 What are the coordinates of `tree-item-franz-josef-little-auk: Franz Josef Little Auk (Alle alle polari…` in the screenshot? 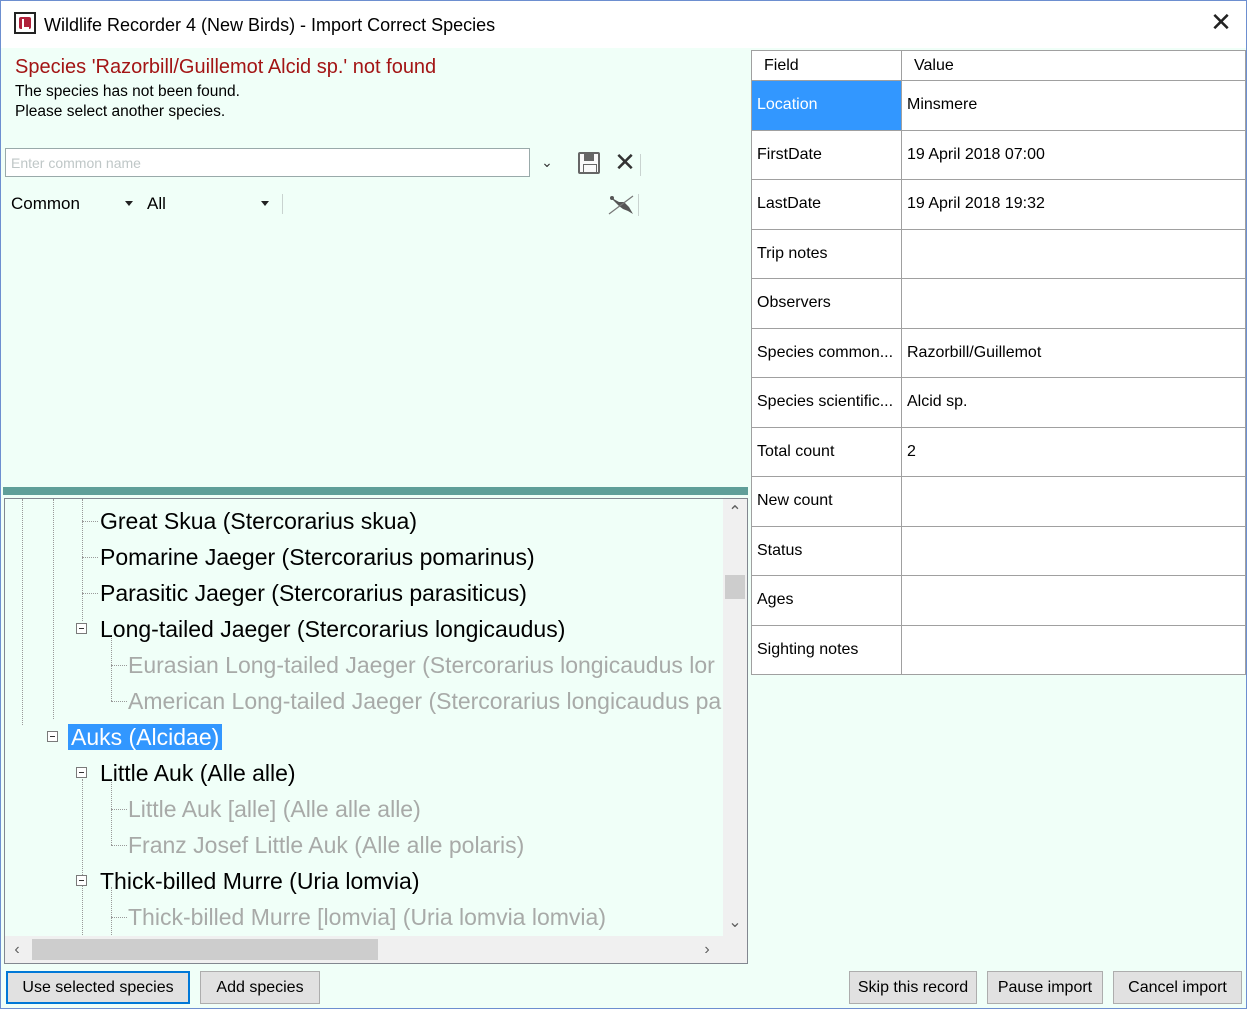 It's located at (326, 845).